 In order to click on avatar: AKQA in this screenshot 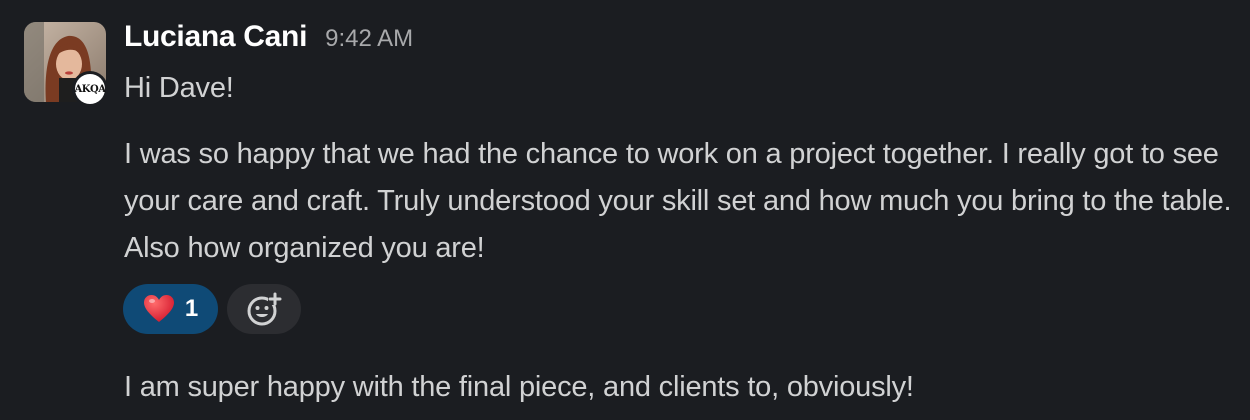, I will do `click(66, 64)`.